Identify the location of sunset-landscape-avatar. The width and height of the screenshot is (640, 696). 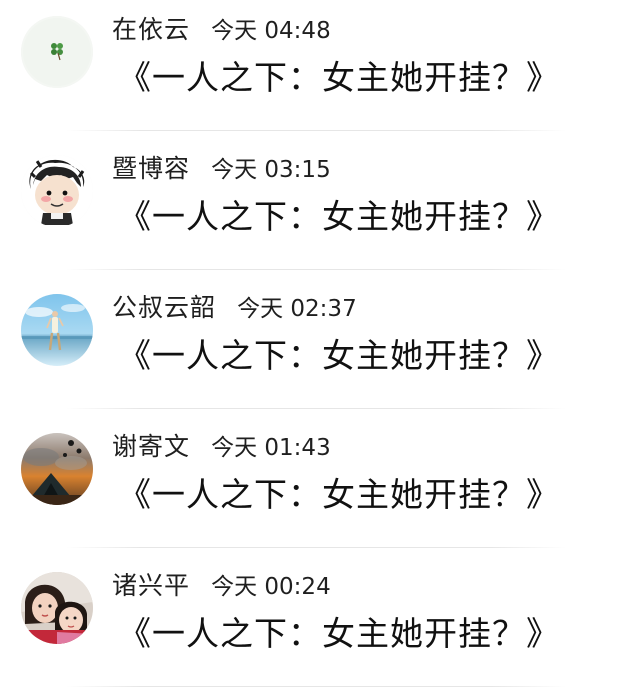
(57, 469).